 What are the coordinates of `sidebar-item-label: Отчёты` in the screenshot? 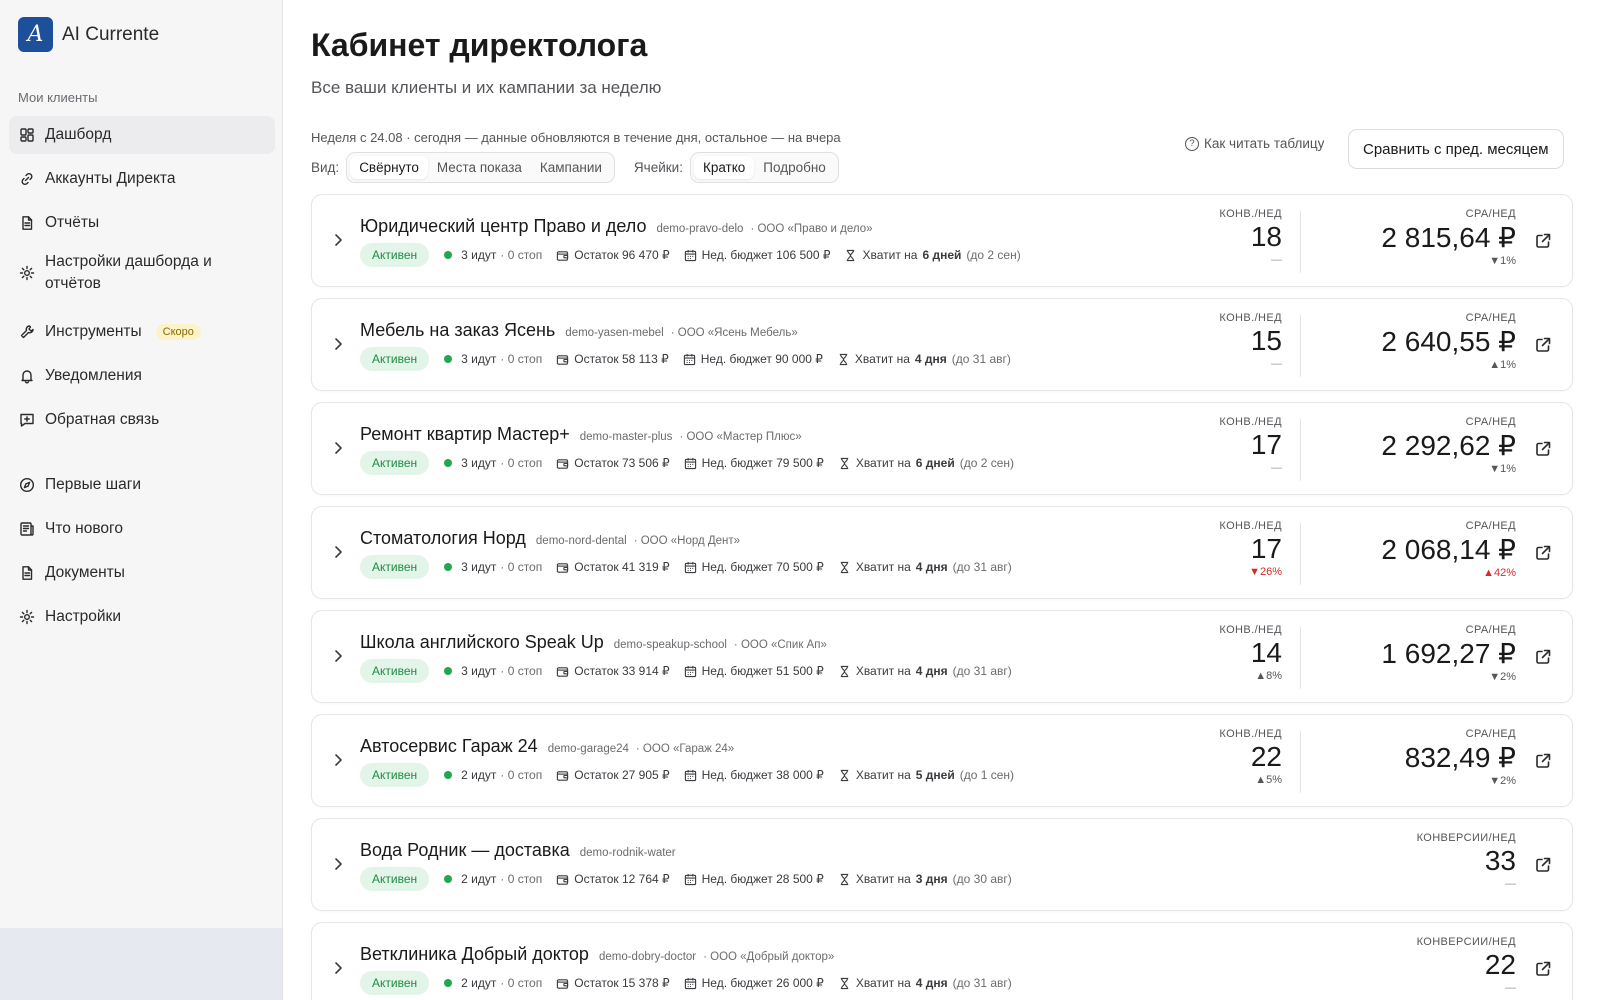 It's located at (72, 222).